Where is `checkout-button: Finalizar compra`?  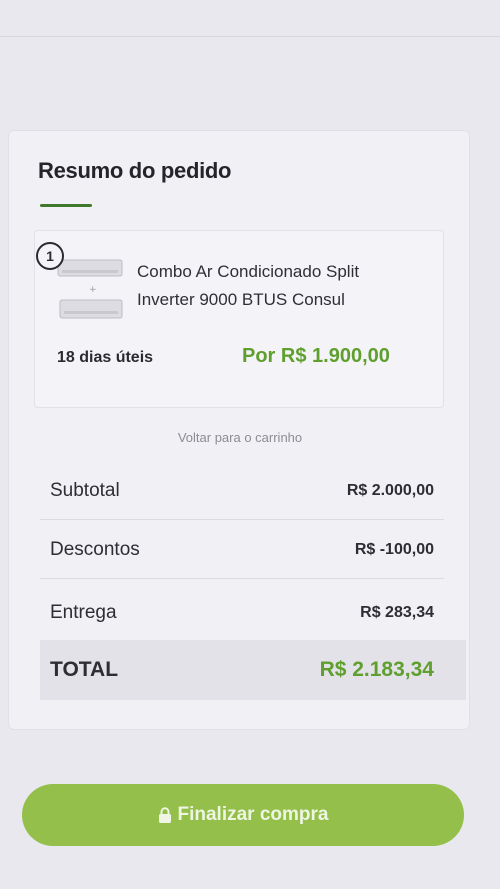
checkout-button: Finalizar compra is located at coordinates (243, 815).